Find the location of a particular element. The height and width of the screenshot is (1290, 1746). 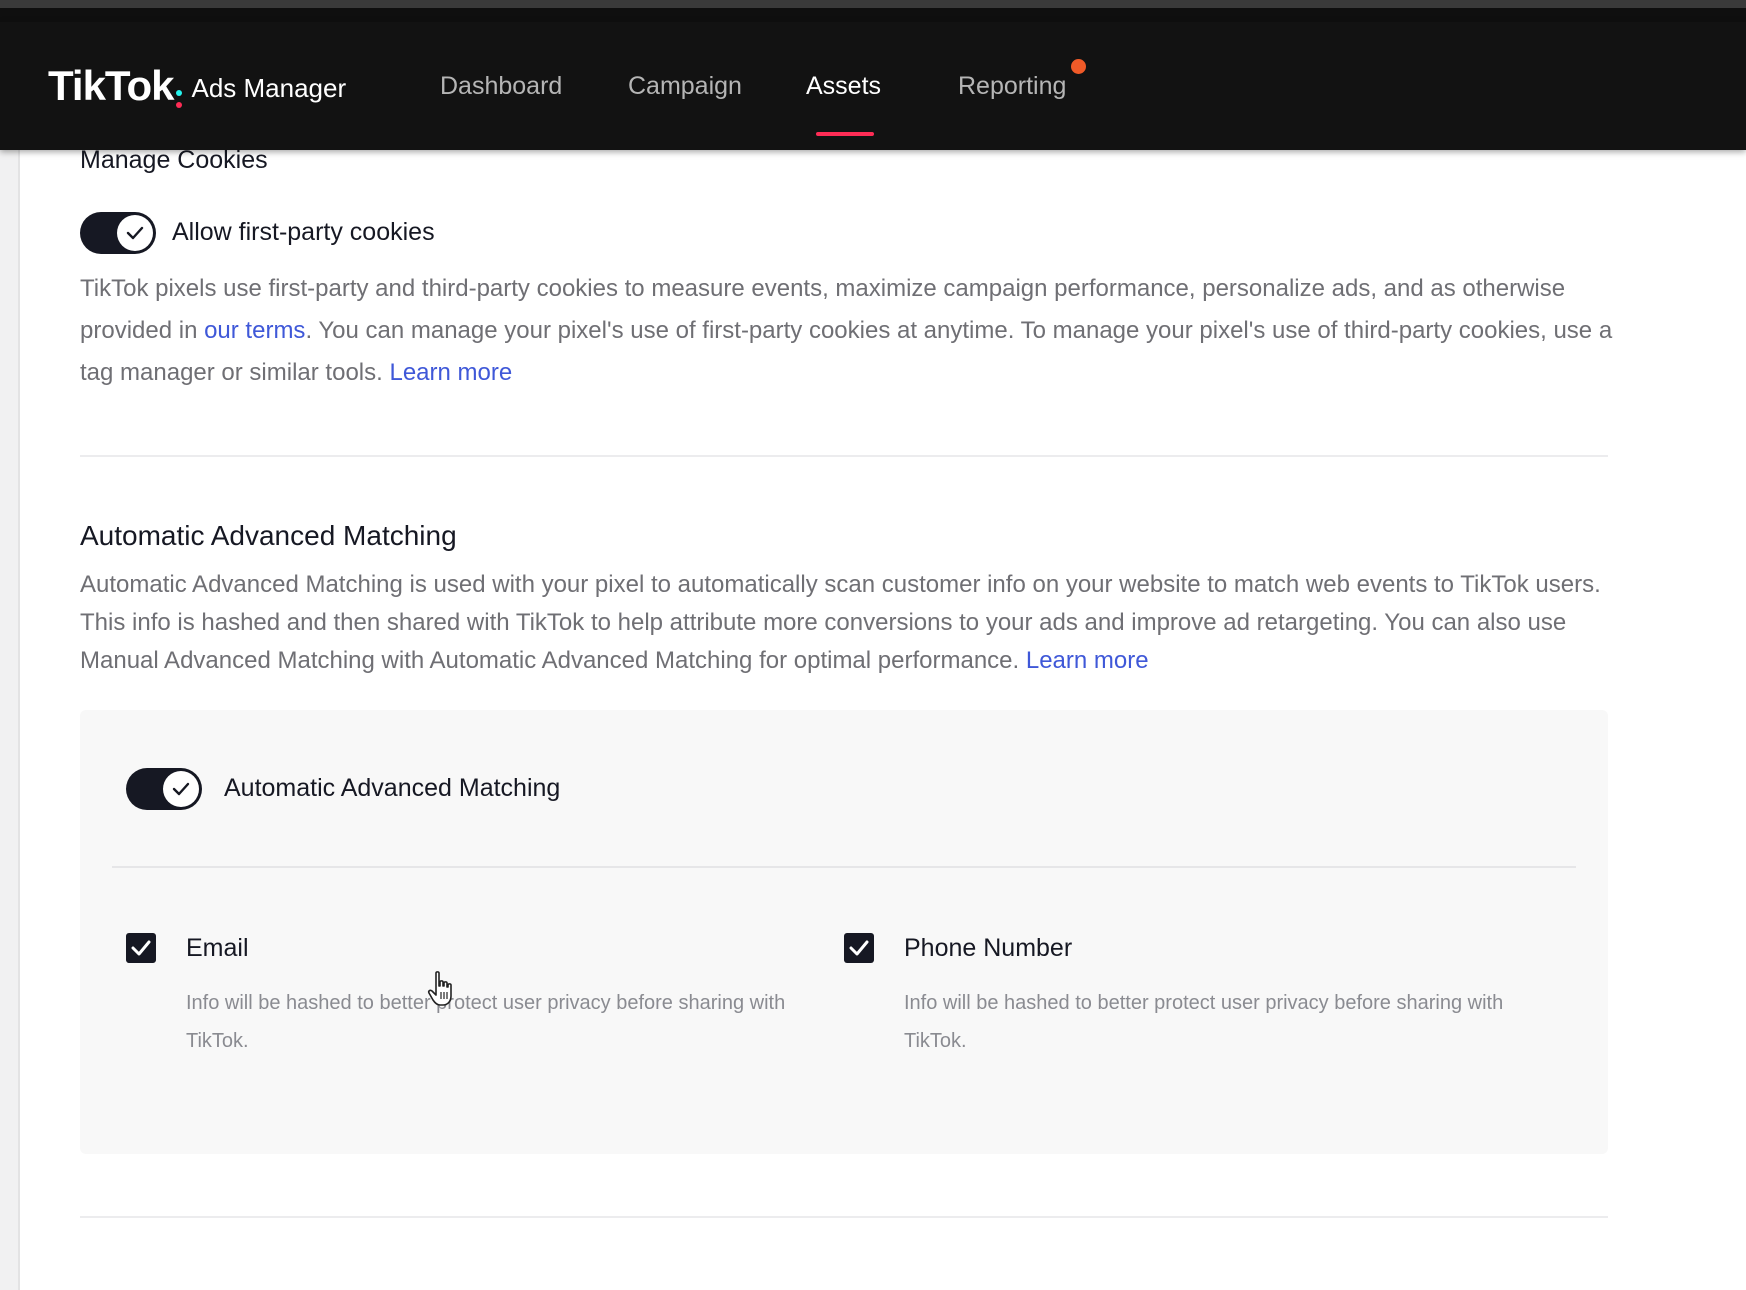

left-sidebar-border is located at coordinates (19, 720).